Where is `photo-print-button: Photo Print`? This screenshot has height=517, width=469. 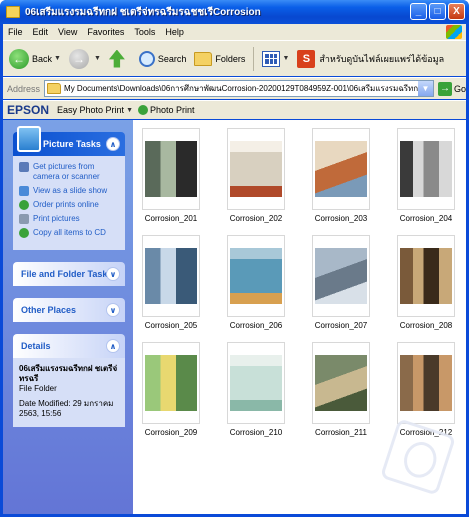
photo-print-button: Photo Print is located at coordinates (166, 110).